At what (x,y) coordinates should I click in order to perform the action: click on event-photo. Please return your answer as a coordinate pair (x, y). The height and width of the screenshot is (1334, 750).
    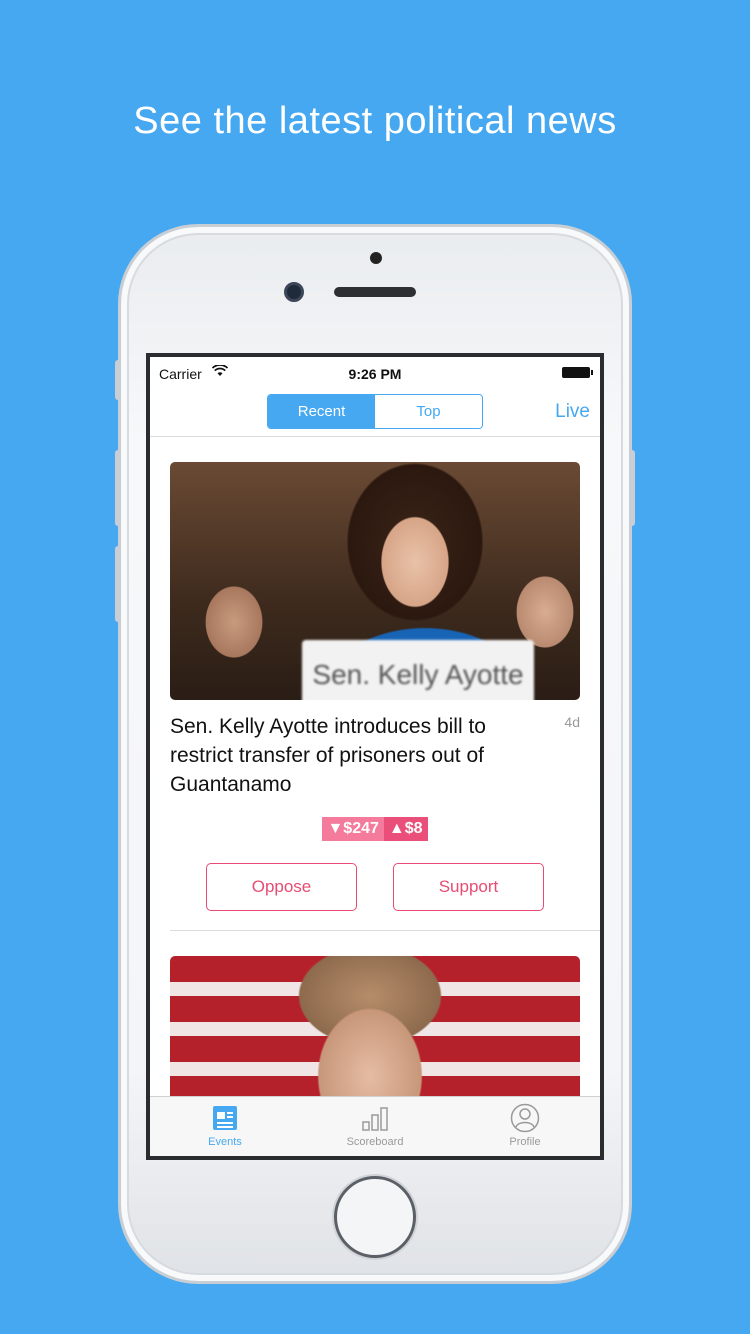
    Looking at the image, I should click on (375, 1028).